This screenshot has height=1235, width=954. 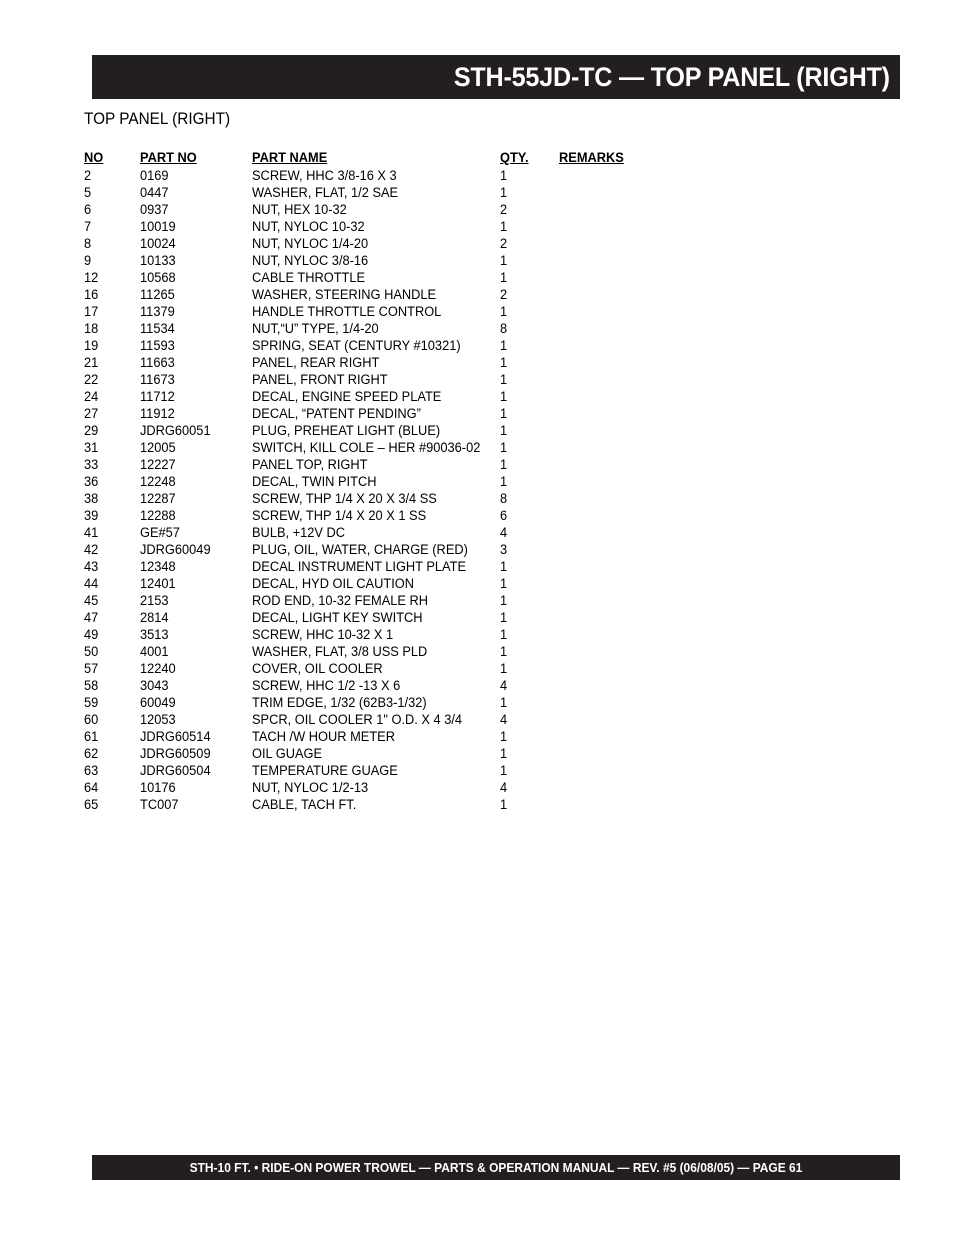 I want to click on table-row: 36 12248 DECAL, TWIN PITCH 1, so click(x=484, y=481).